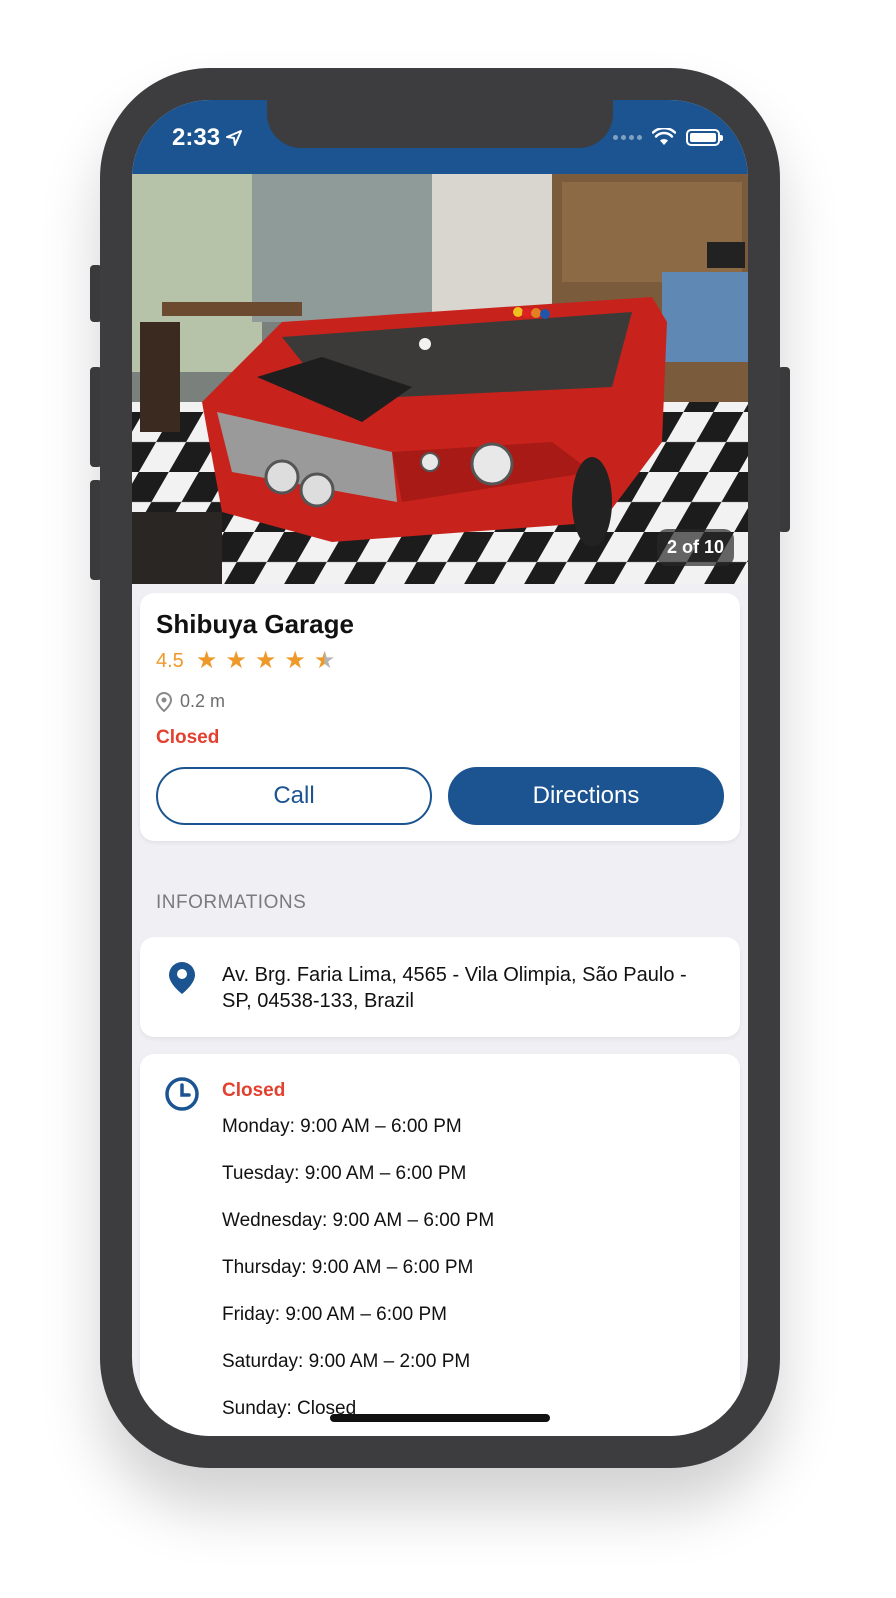 The height and width of the screenshot is (1598, 896). I want to click on location-arrow-icon, so click(234, 138).